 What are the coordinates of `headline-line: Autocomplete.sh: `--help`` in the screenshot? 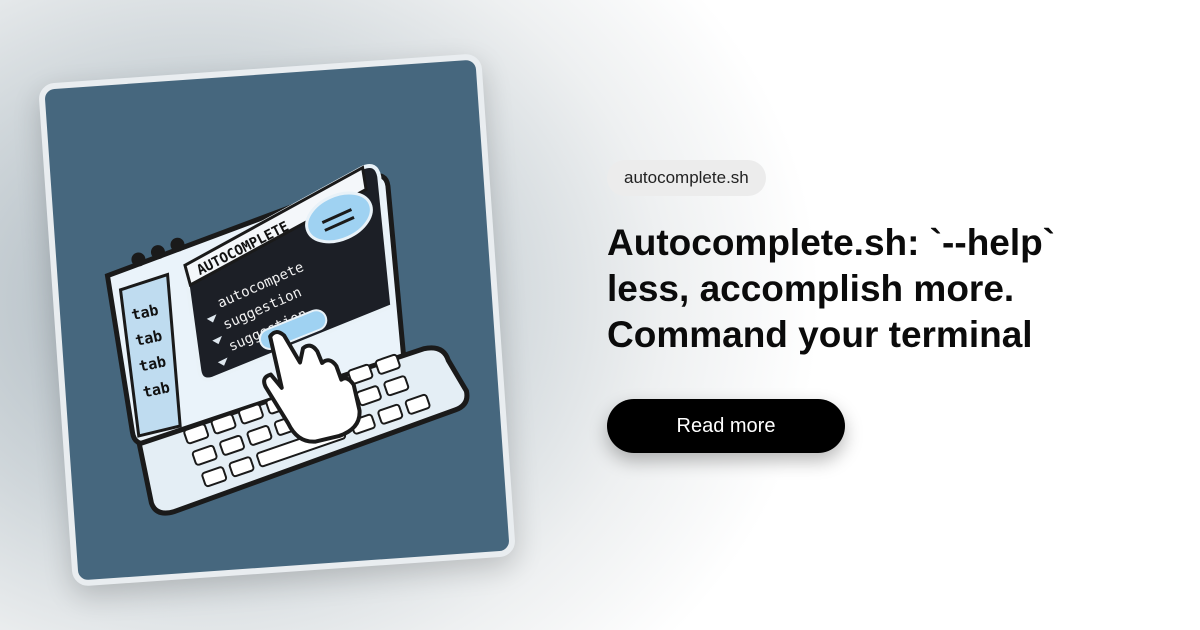 It's located at (831, 242).